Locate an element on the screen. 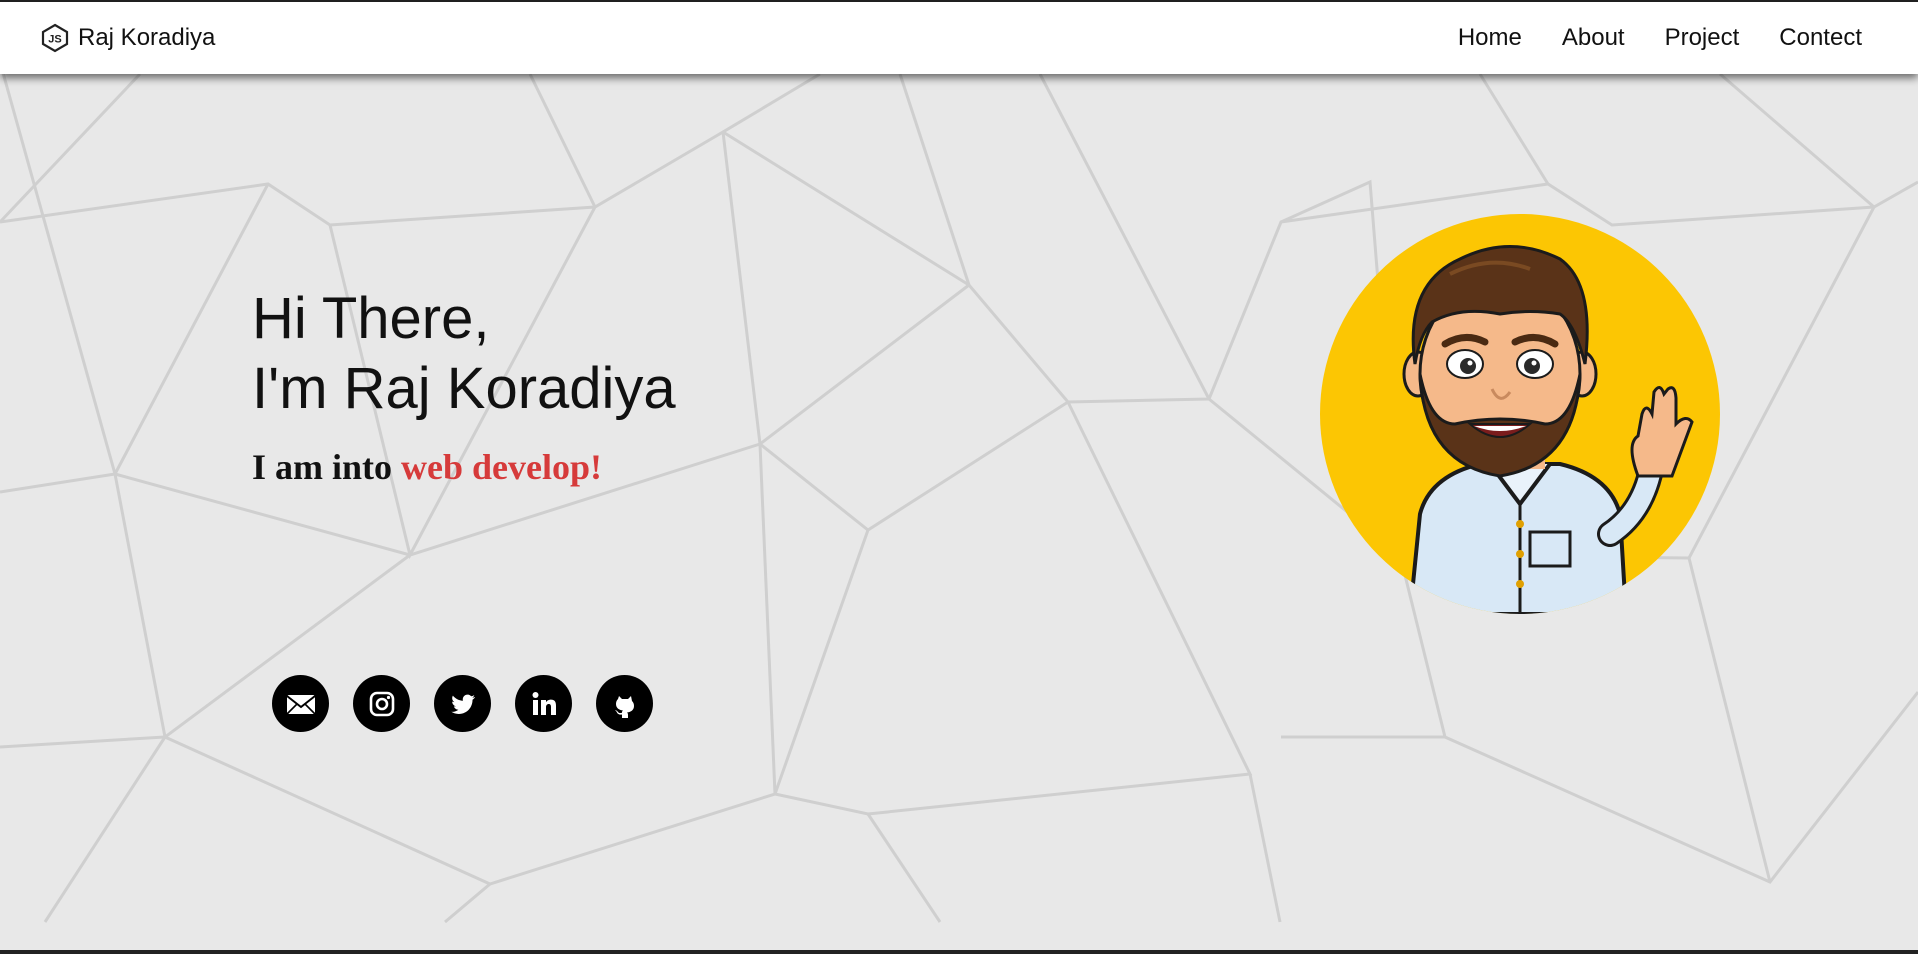 This screenshot has height=954, width=1918. main-nav: Home About Project Contect is located at coordinates (1660, 38).